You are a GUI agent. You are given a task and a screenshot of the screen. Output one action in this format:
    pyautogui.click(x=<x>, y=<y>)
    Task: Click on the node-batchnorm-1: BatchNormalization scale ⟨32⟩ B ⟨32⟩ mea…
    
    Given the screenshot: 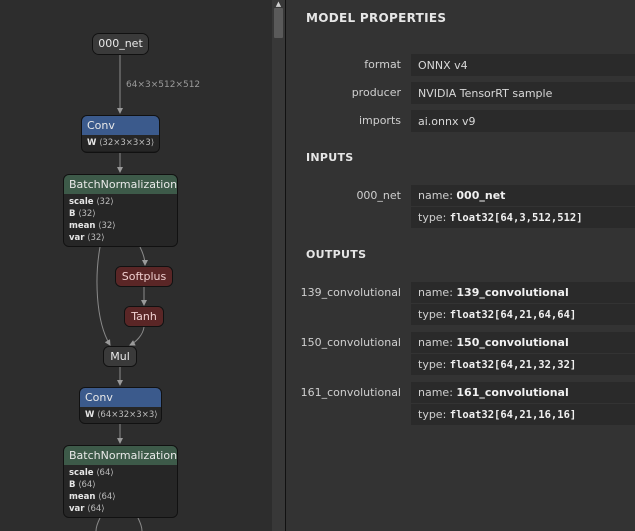 What is the action you would take?
    pyautogui.click(x=120, y=210)
    